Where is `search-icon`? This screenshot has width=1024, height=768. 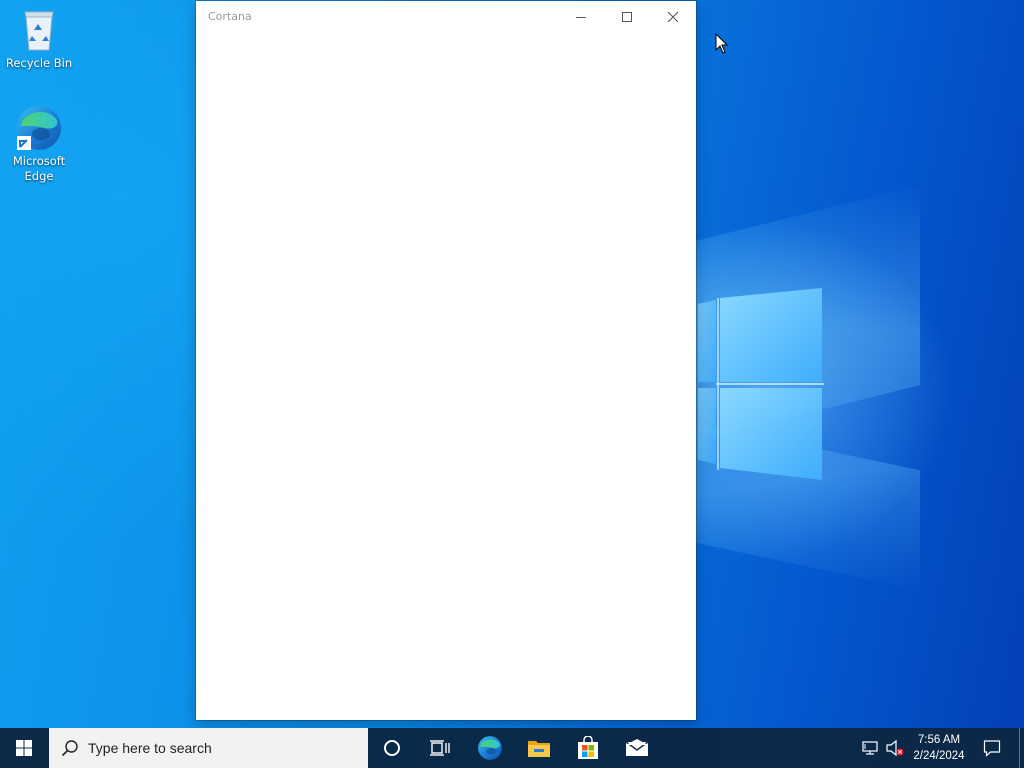
search-icon is located at coordinates (69, 748).